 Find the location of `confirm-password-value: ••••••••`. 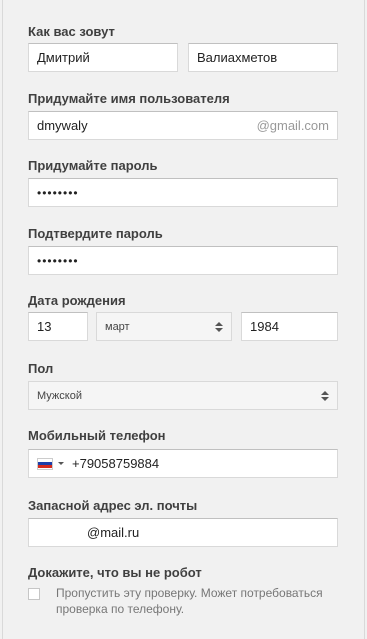

confirm-password-value: •••••••• is located at coordinates (58, 260).